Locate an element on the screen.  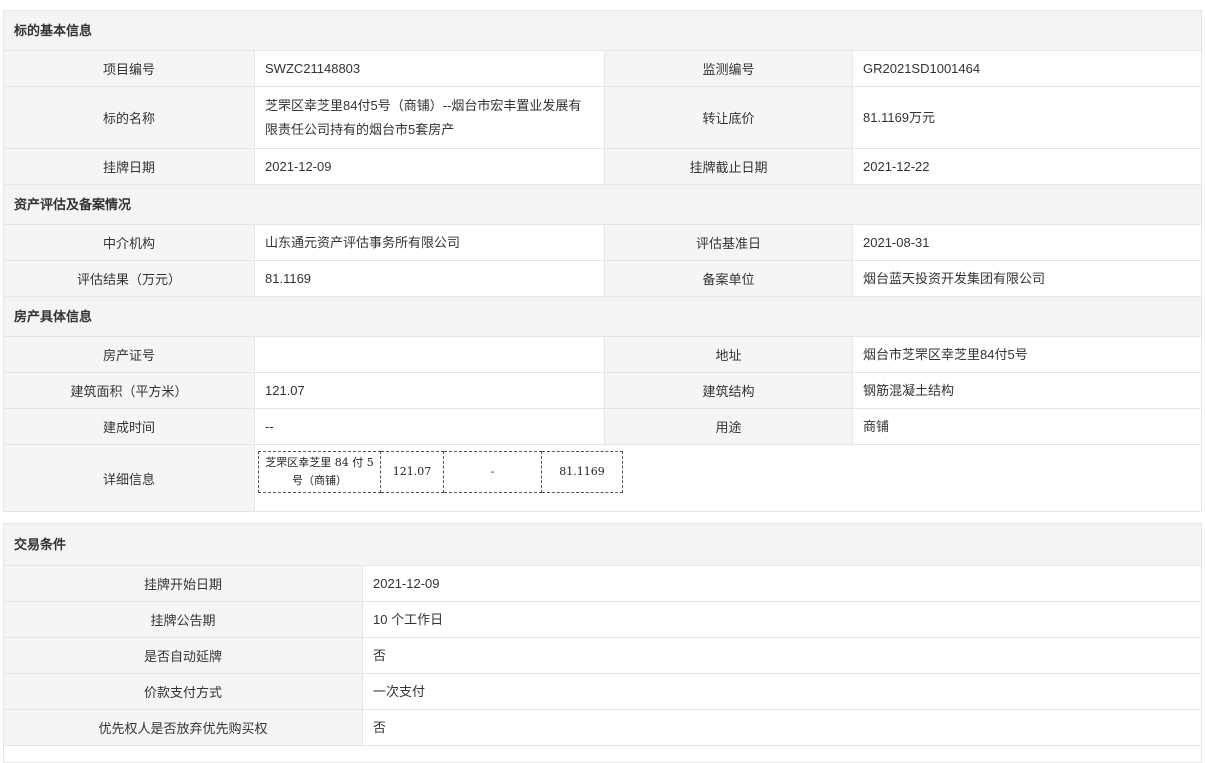
monitor-no-value: GR2021SD1001464 is located at coordinates (1026, 68).